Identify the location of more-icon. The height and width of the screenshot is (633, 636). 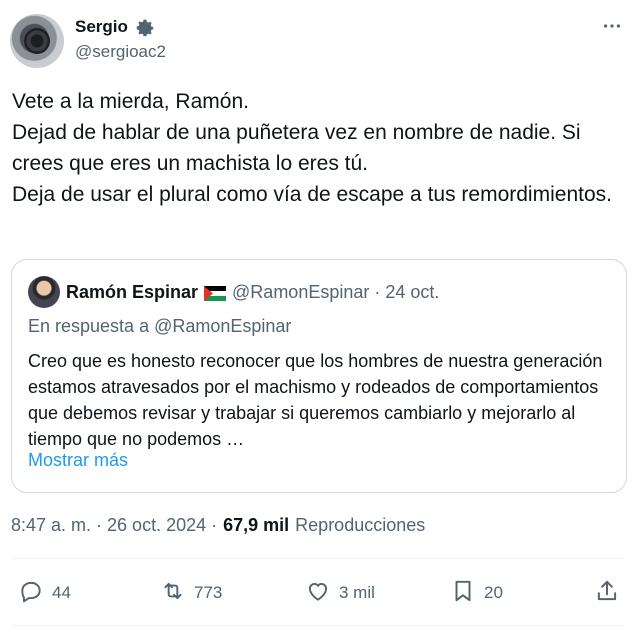
(612, 26).